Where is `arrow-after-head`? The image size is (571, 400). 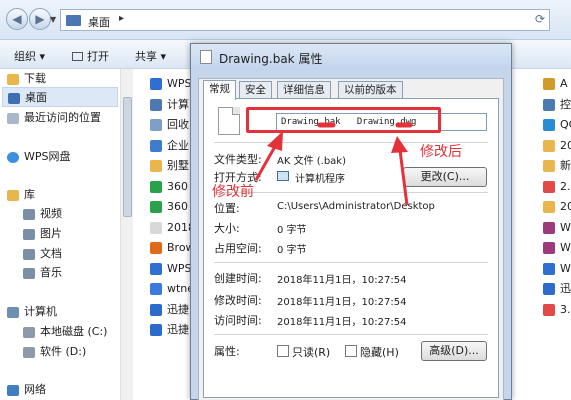 arrow-after-head is located at coordinates (399, 144).